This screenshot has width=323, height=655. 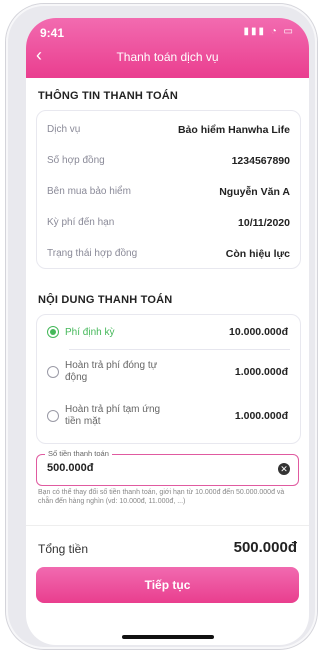 I want to click on divider, so click(x=167, y=525).